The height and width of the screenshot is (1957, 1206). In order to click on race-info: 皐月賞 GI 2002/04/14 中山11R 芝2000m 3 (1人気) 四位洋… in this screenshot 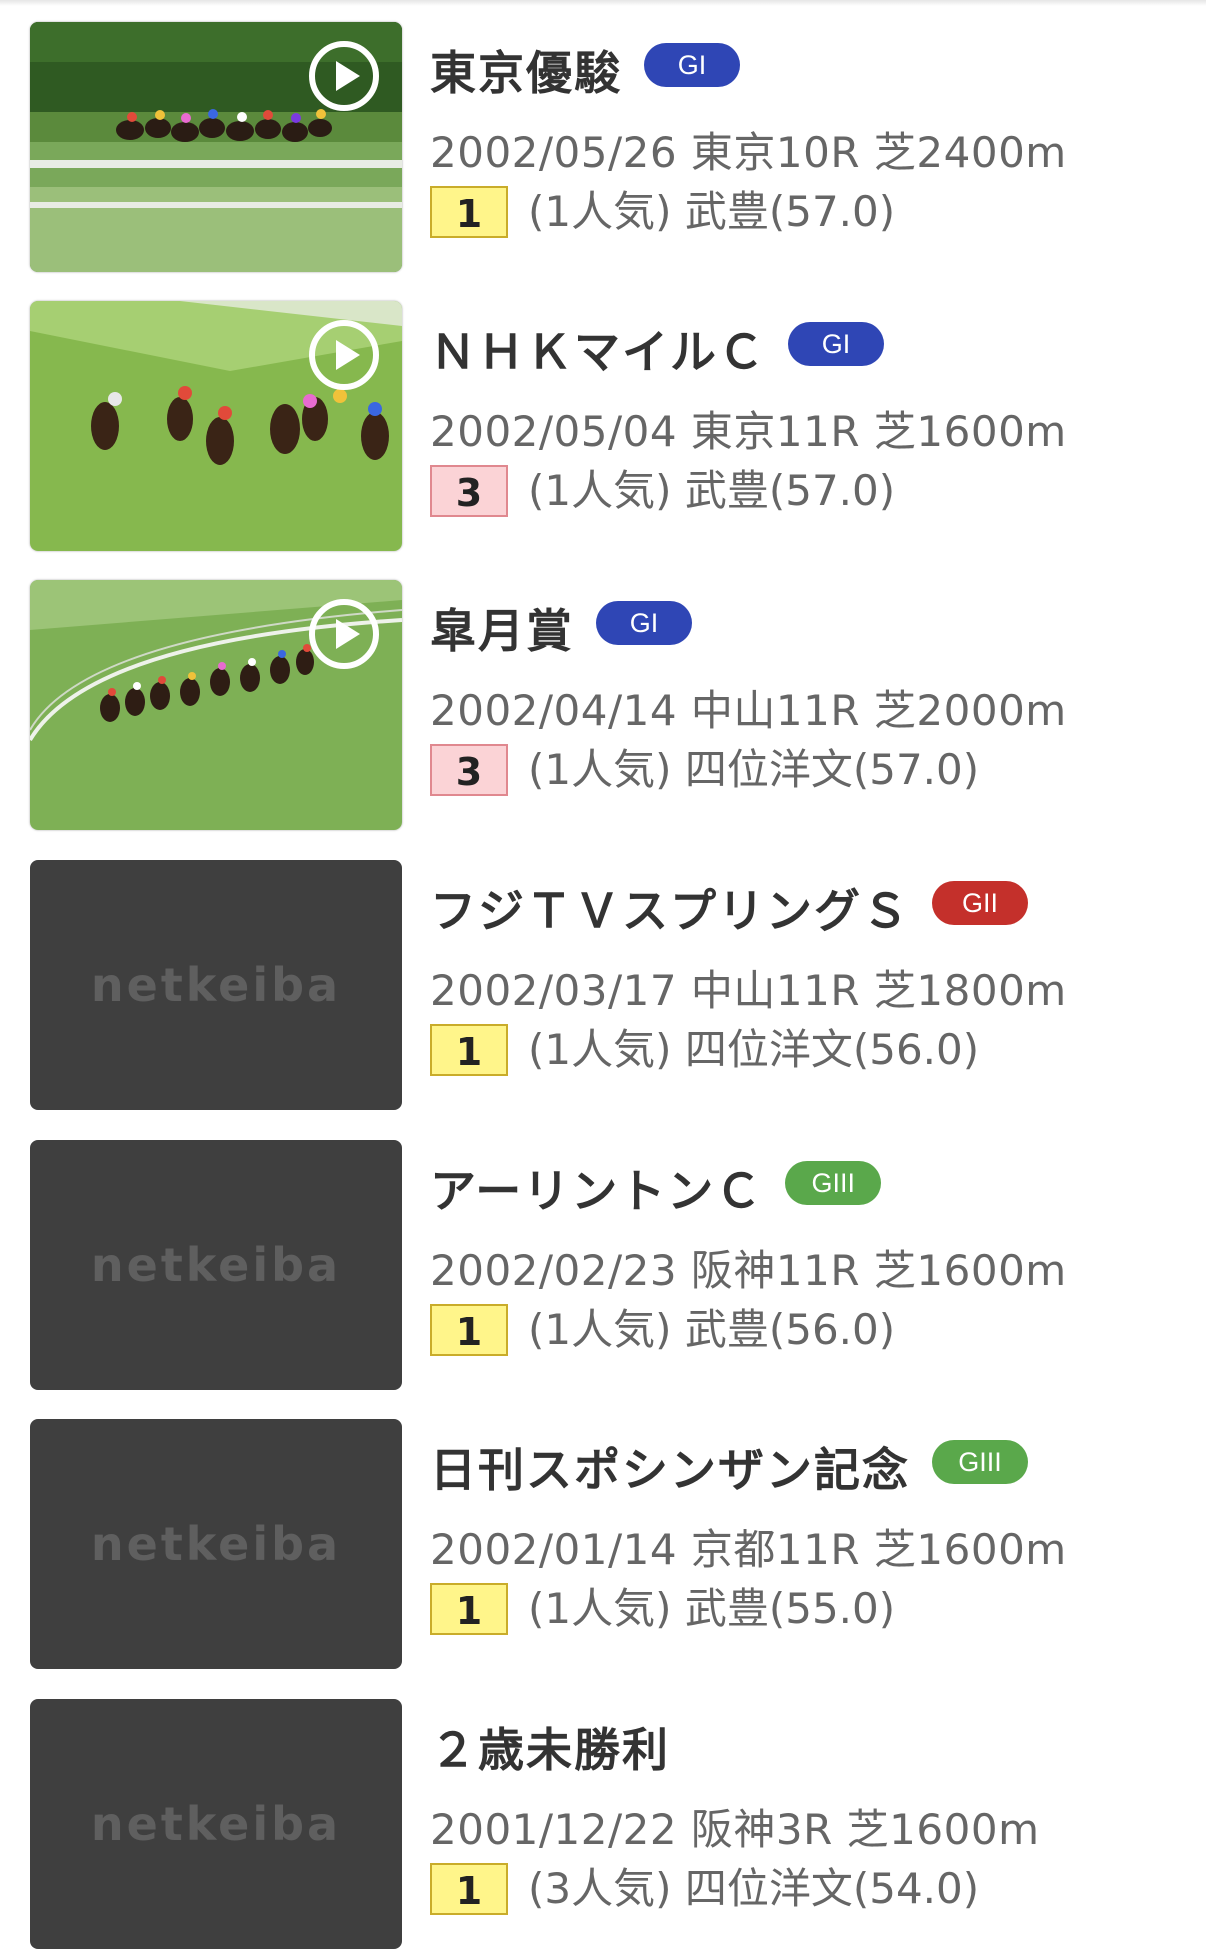, I will do `click(810, 705)`.